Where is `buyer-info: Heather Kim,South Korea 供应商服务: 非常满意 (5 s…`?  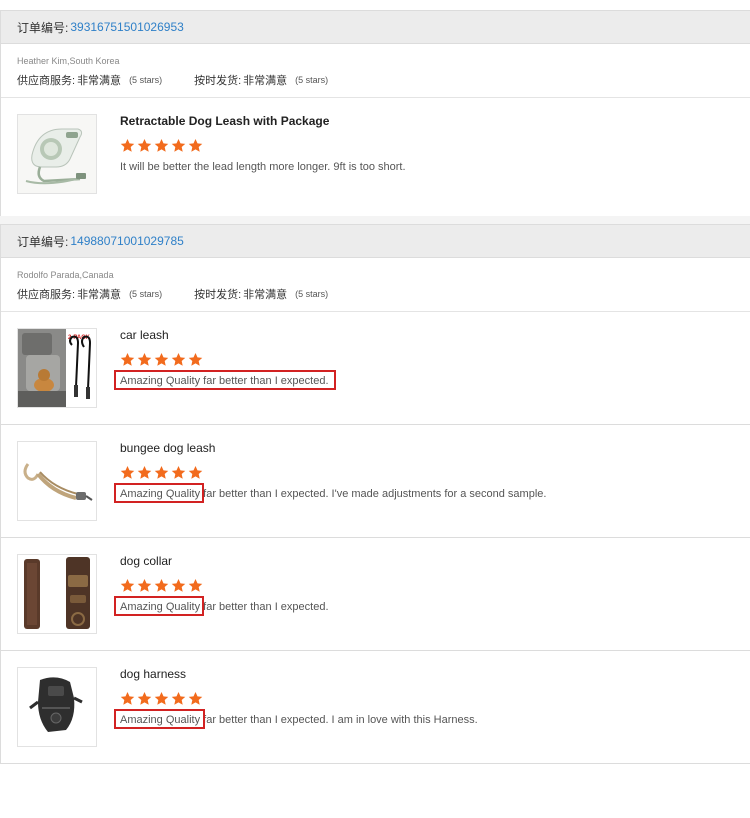
buyer-info: Heather Kim,South Korea 供应商服务: 非常满意 (5 s… is located at coordinates (375, 71).